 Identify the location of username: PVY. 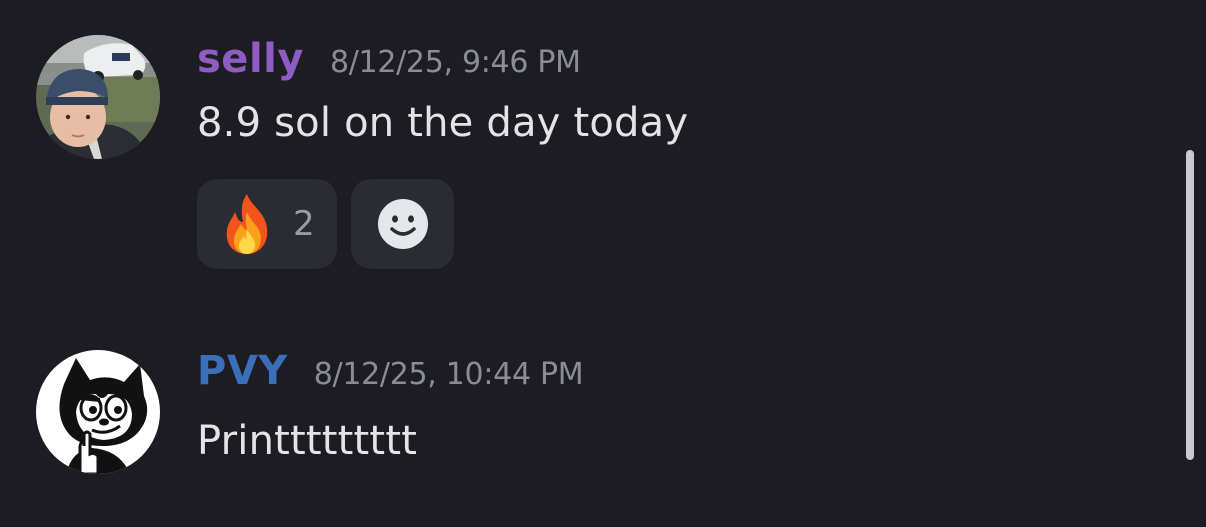
(242, 371).